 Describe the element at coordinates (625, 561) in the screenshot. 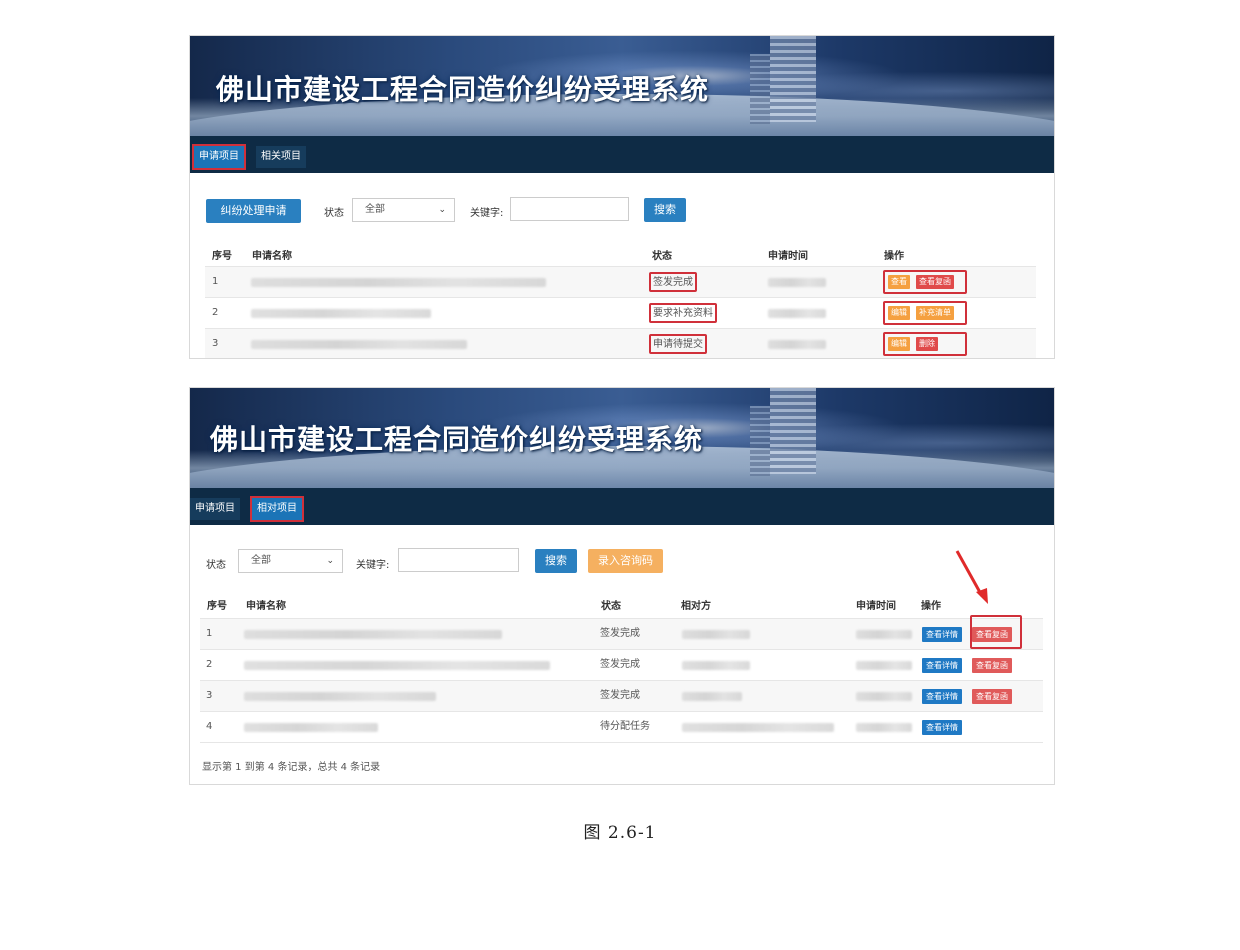

I see `enter-query-code-button: 录入咨询码` at that location.